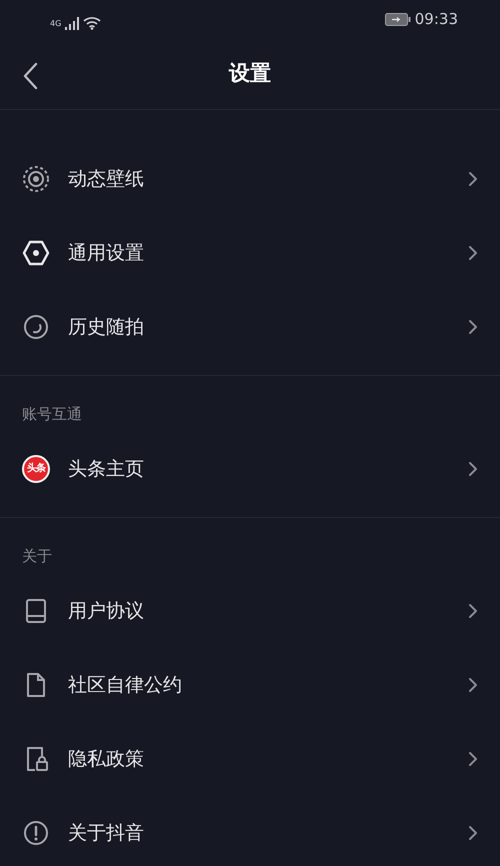 This screenshot has height=866, width=500. Describe the element at coordinates (106, 469) in the screenshot. I see `row-label: 头条主页` at that location.